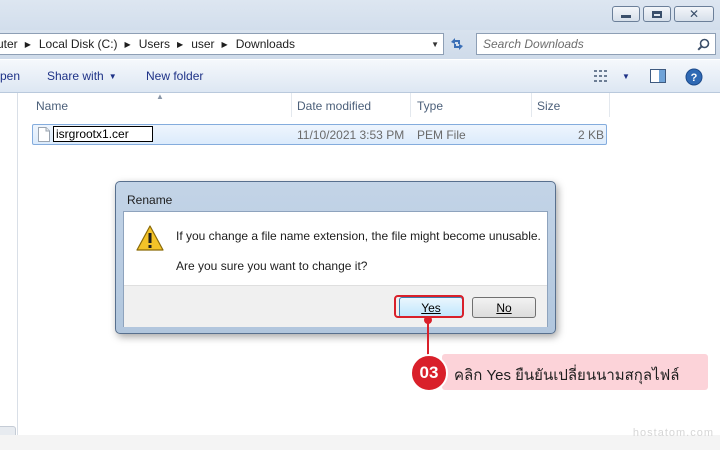  I want to click on open-label: pen, so click(10, 76).